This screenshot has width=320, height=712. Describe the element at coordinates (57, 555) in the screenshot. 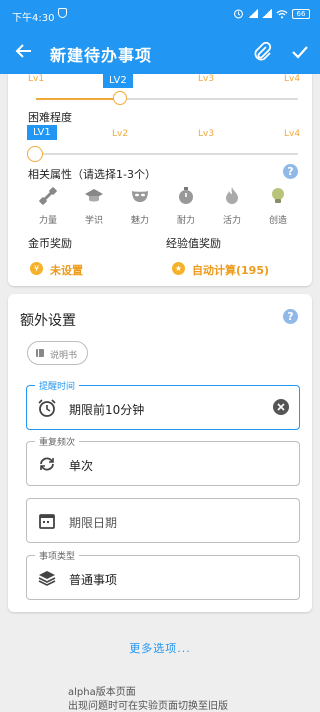

I see `item-type-label: 事项类型` at that location.